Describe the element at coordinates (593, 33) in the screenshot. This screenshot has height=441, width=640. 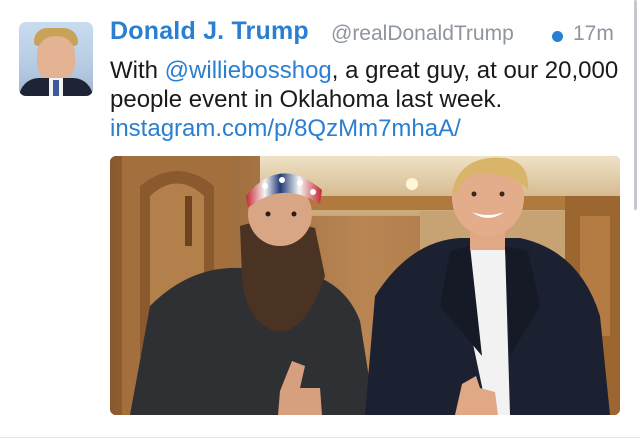
I see `timestamp: 17m` at that location.